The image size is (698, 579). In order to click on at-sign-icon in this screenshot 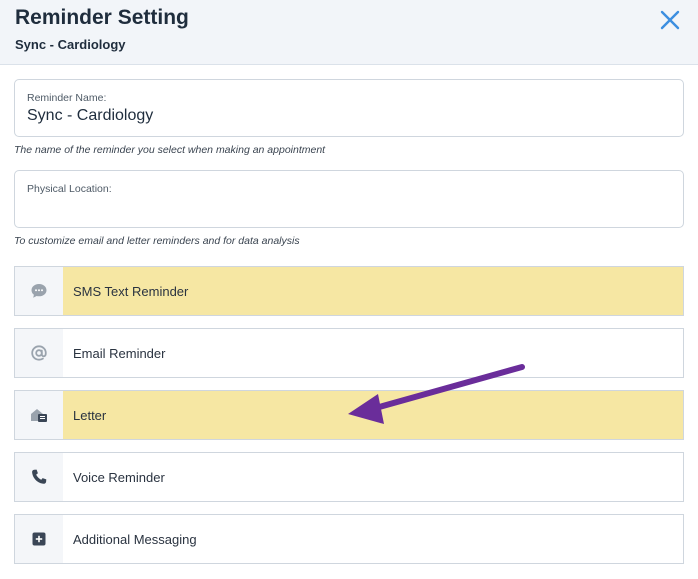, I will do `click(39, 353)`.